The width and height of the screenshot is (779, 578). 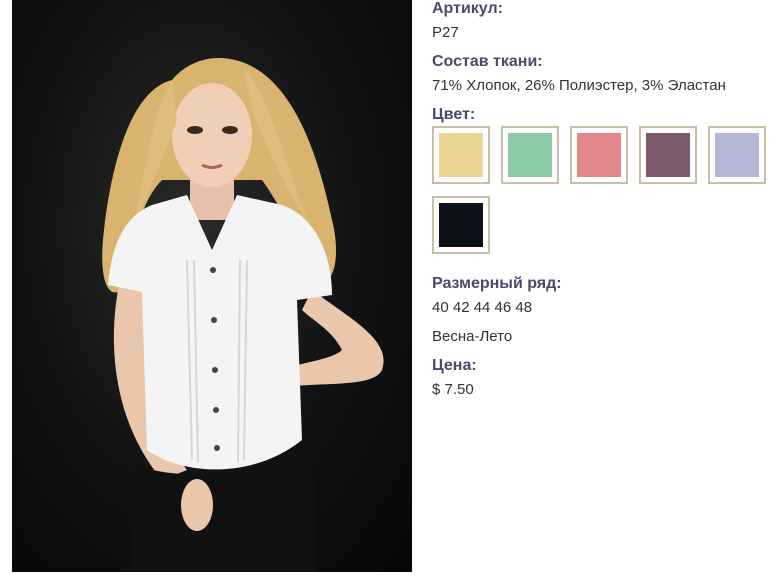 I want to click on color-swatch-mauve, so click(x=668, y=155).